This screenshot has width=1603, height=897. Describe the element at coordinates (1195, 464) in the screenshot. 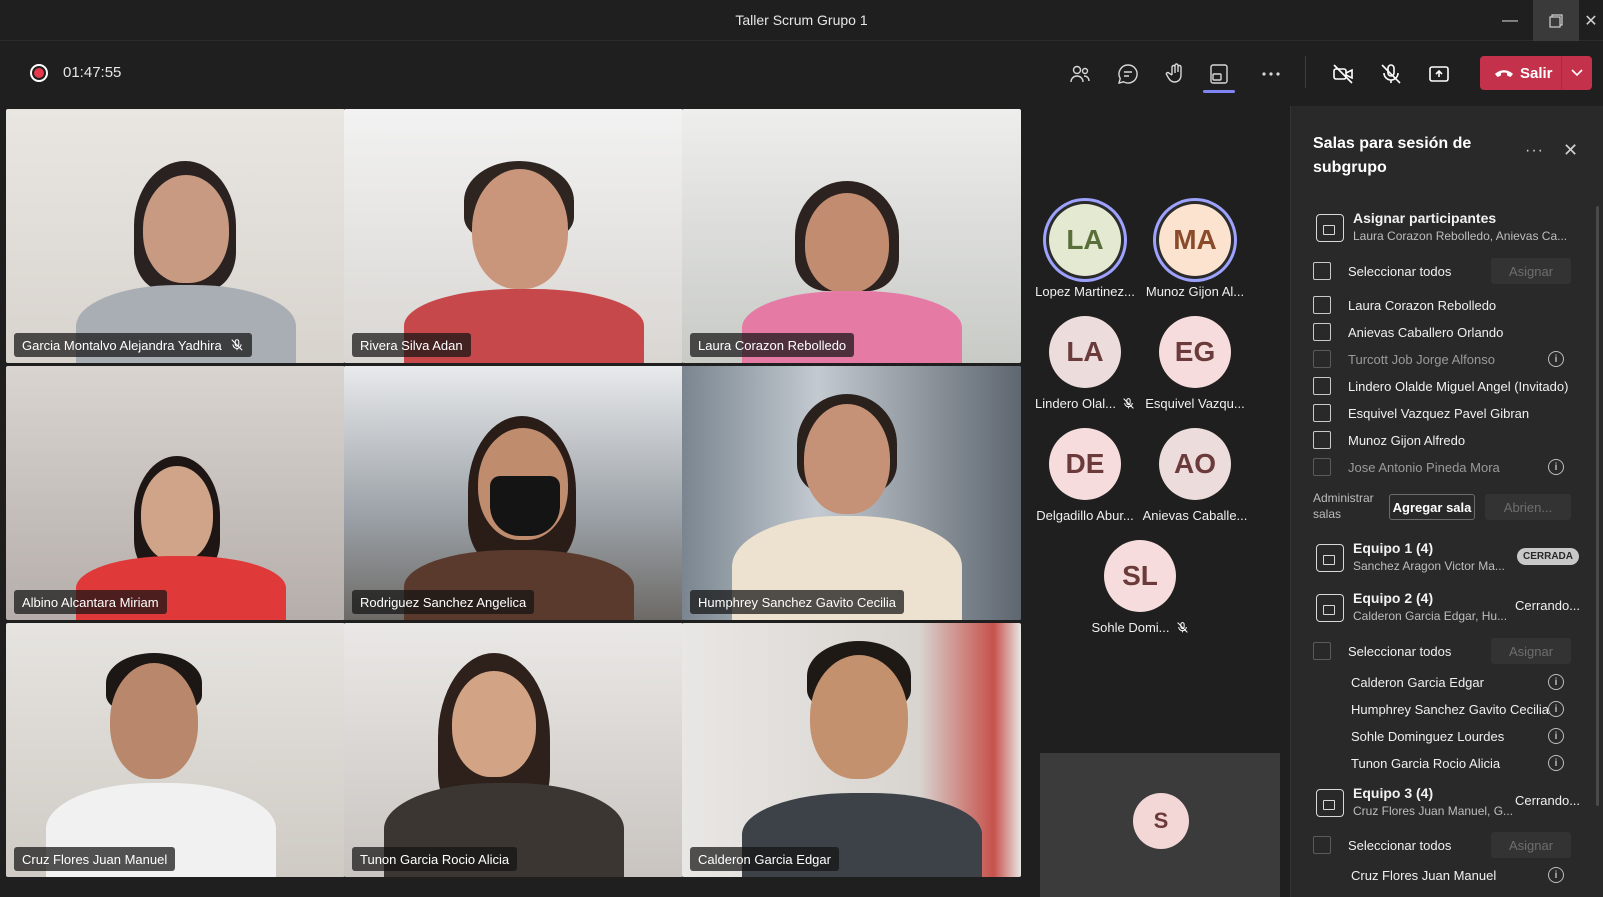

I see `avatar: AO` at that location.